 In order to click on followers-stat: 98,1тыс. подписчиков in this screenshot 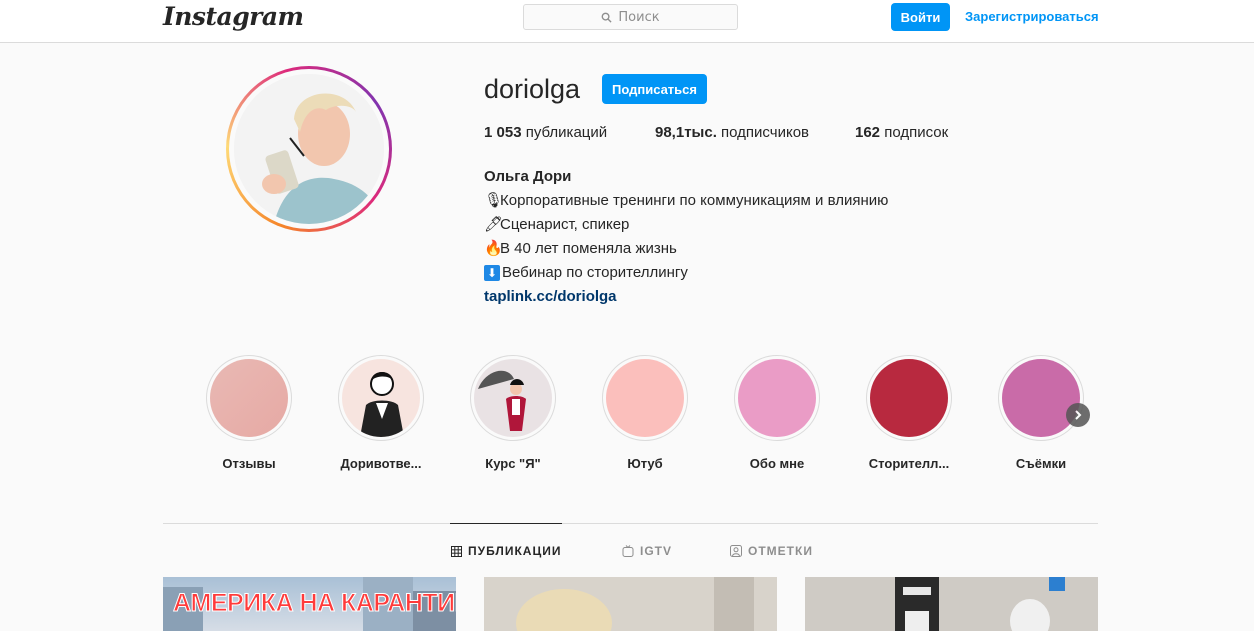, I will do `click(732, 132)`.